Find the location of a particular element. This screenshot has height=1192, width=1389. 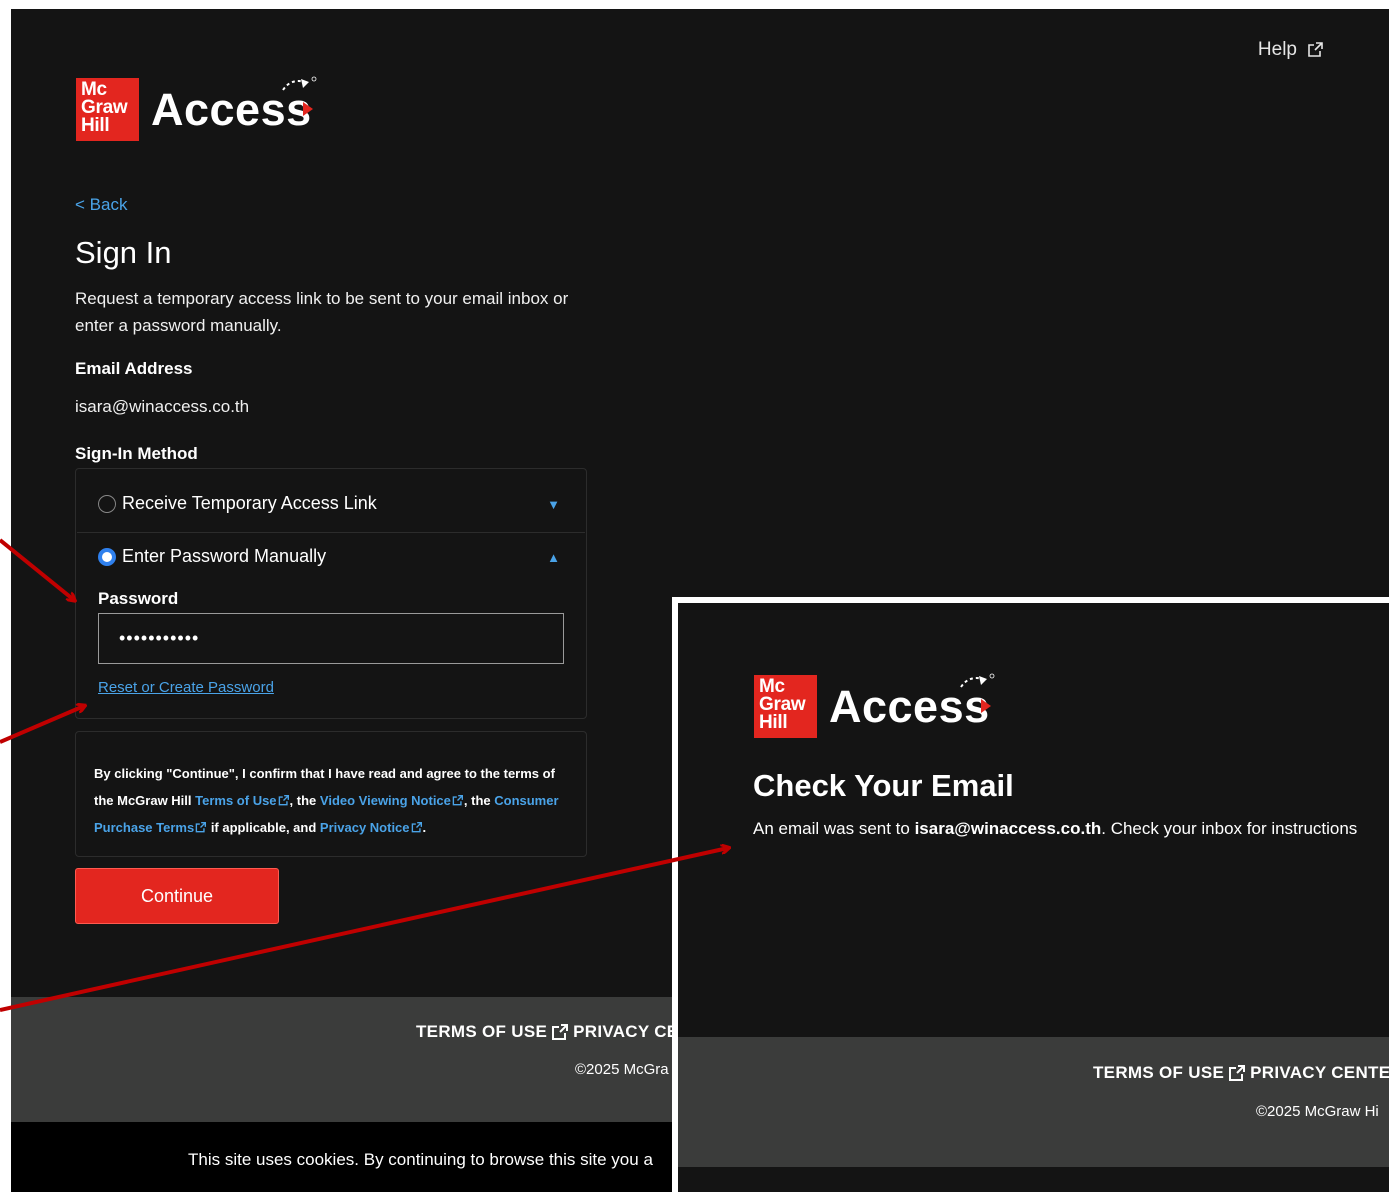

signin-method-label: Sign-In Method is located at coordinates (136, 453).